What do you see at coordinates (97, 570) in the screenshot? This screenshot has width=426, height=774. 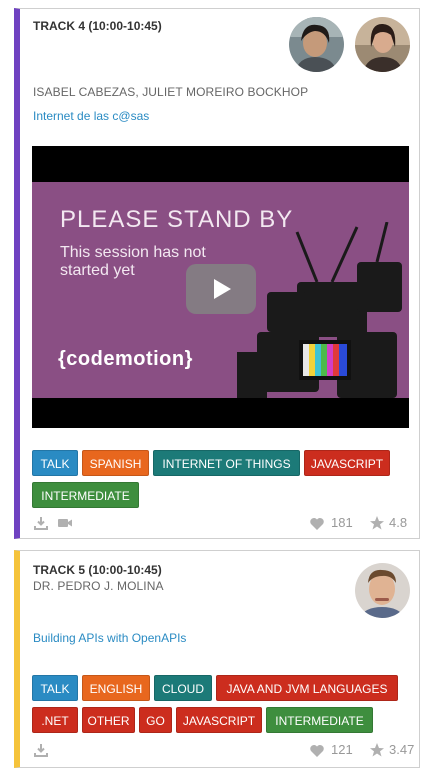 I see `session-track: TRACK 5 (10:00-10:45)` at bounding box center [97, 570].